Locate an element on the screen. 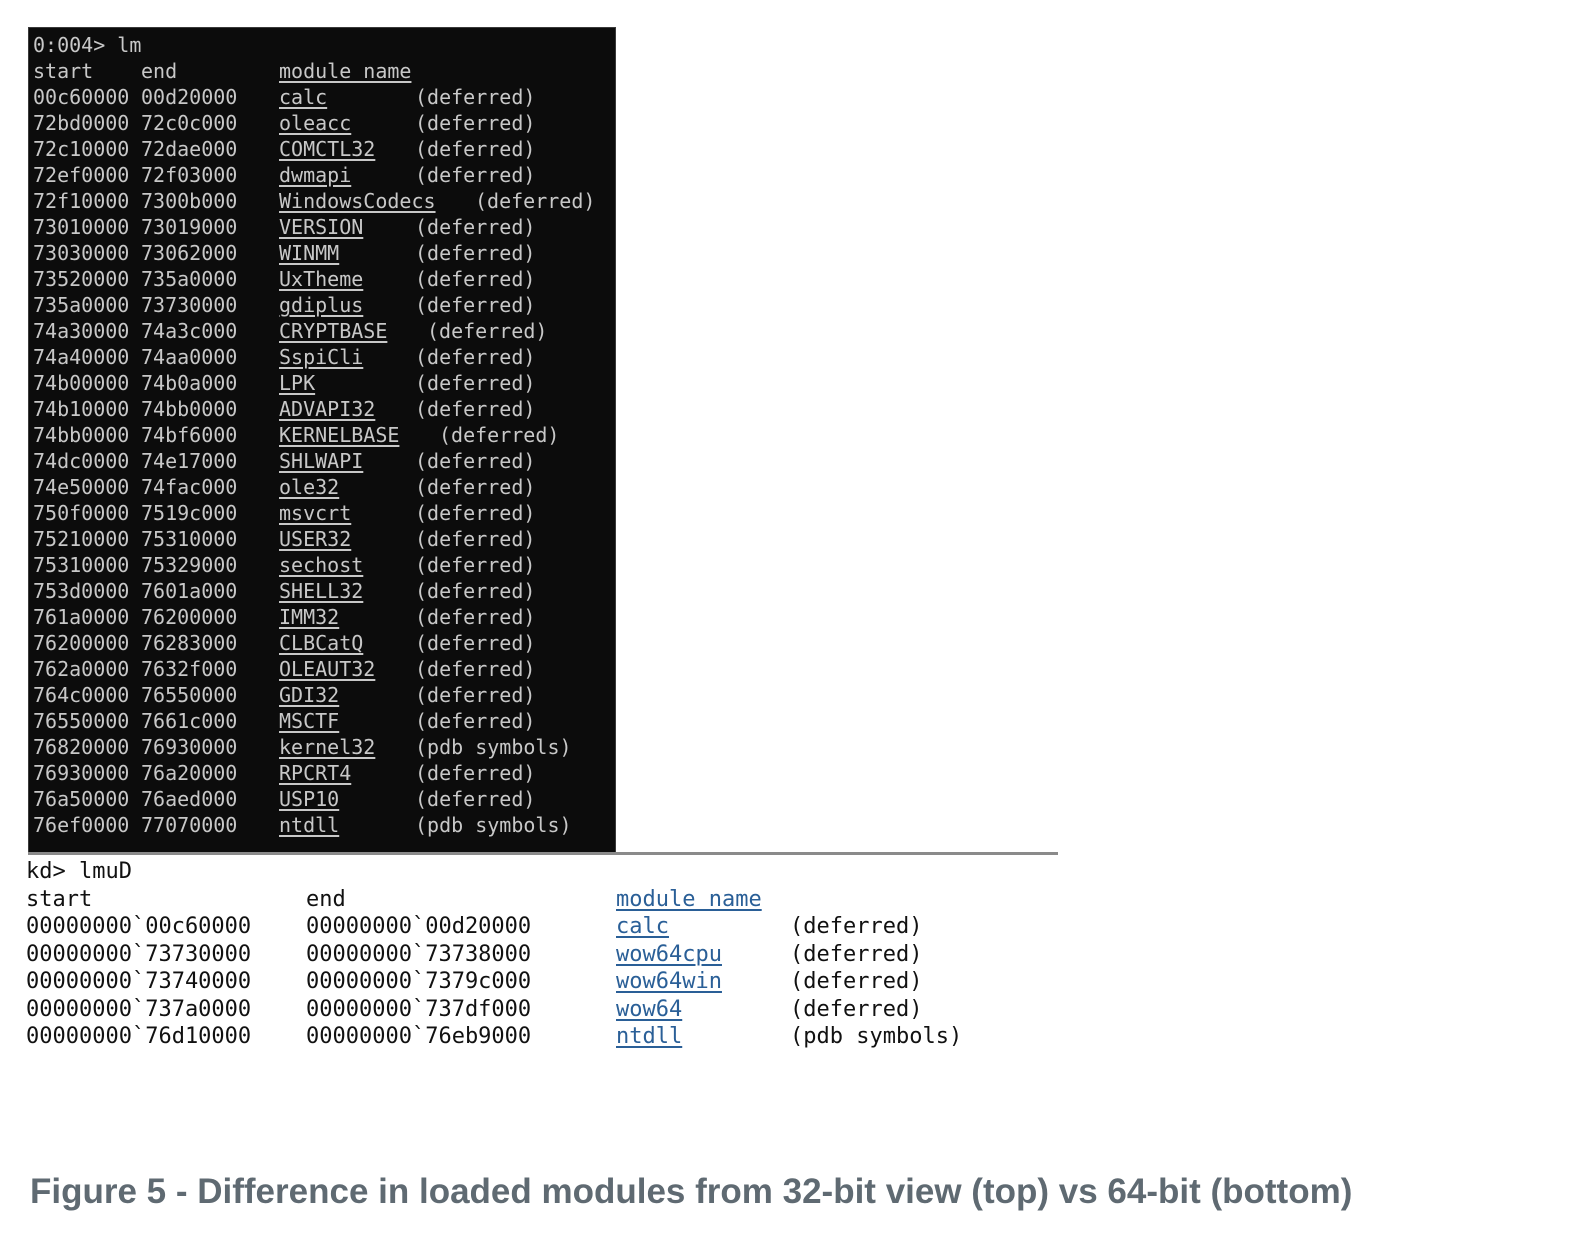 The width and height of the screenshot is (1570, 1254). kd-prompt-line: kd> lmuD is located at coordinates (546, 872).